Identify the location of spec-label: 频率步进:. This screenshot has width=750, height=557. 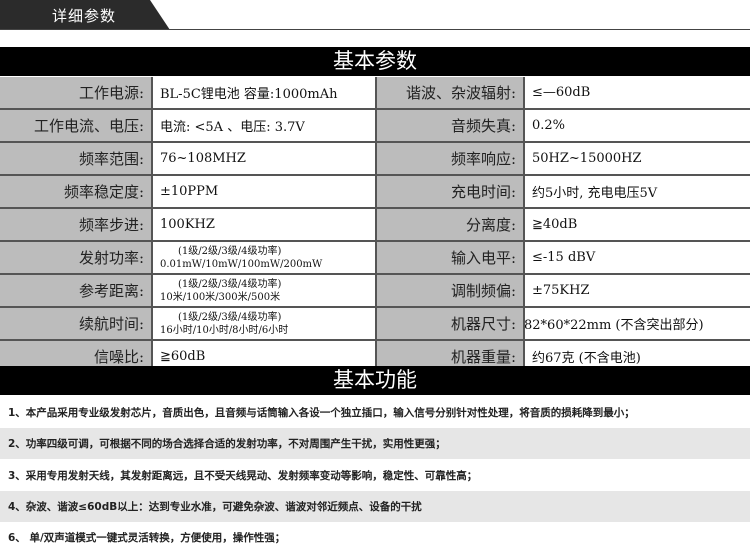
(76, 224).